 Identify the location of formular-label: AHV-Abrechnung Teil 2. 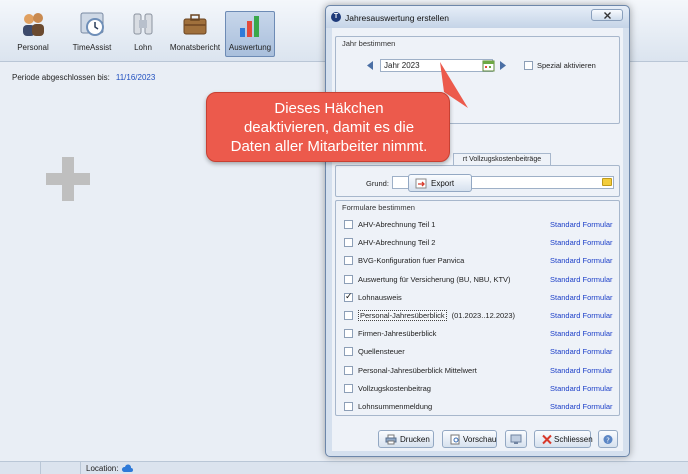
(396, 242).